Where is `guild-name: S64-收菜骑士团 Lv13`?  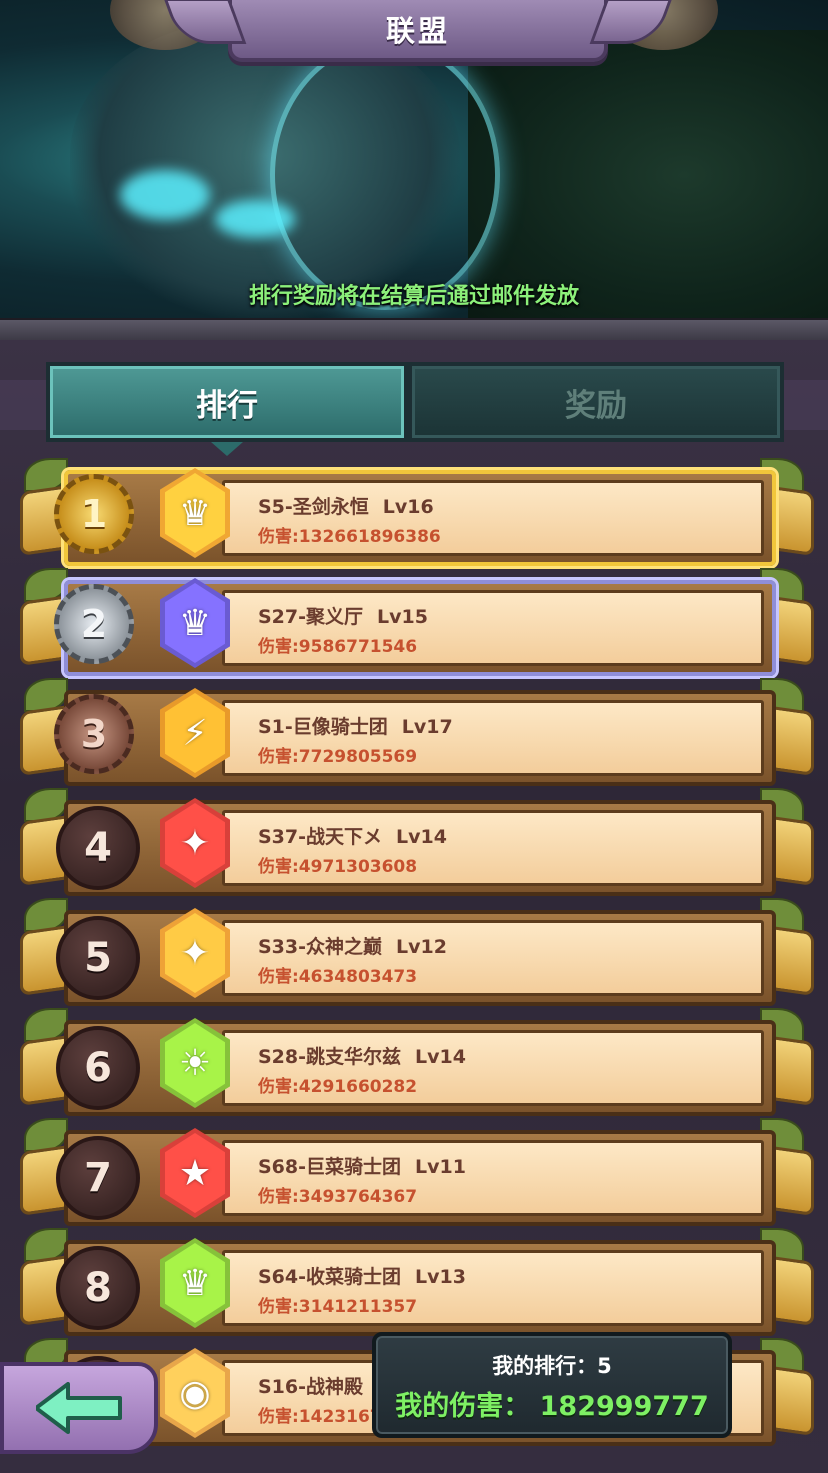 guild-name: S64-收菜骑士团 Lv13 is located at coordinates (362, 1275).